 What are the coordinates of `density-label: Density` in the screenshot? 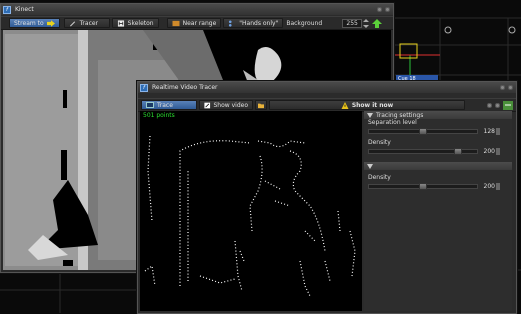 It's located at (379, 142).